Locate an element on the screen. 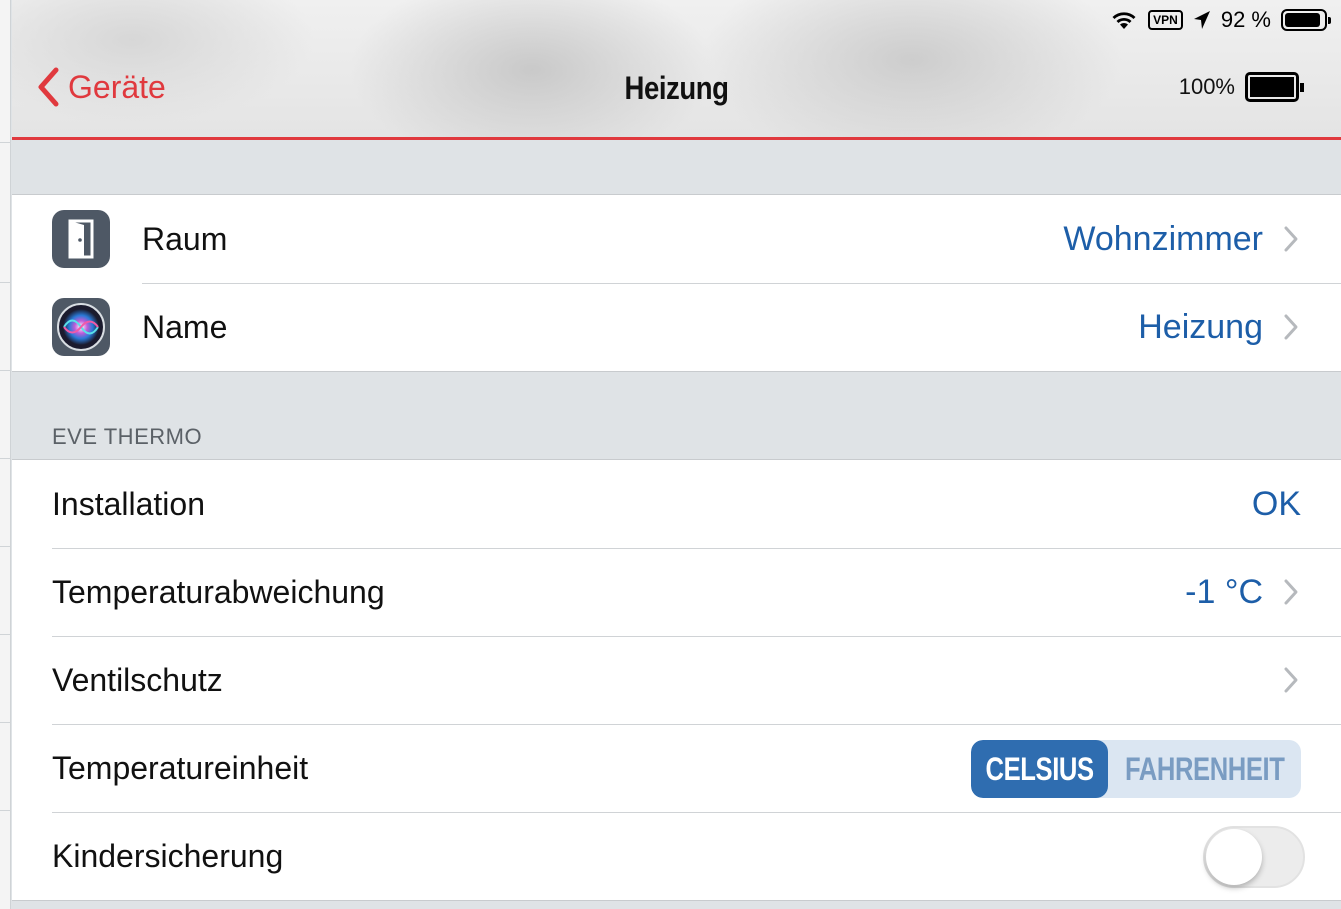  child-lock-row: Kindersicherung is located at coordinates (676, 856).